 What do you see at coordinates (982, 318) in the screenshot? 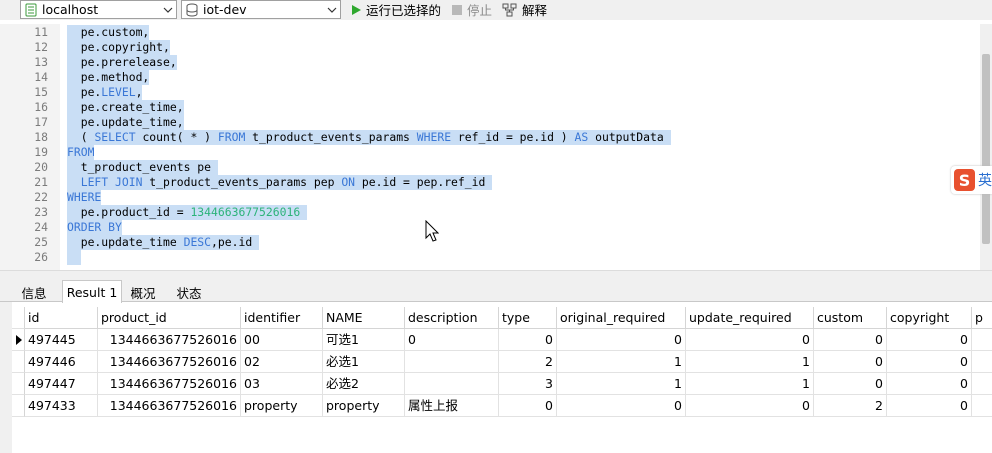
I see `column-header: p` at bounding box center [982, 318].